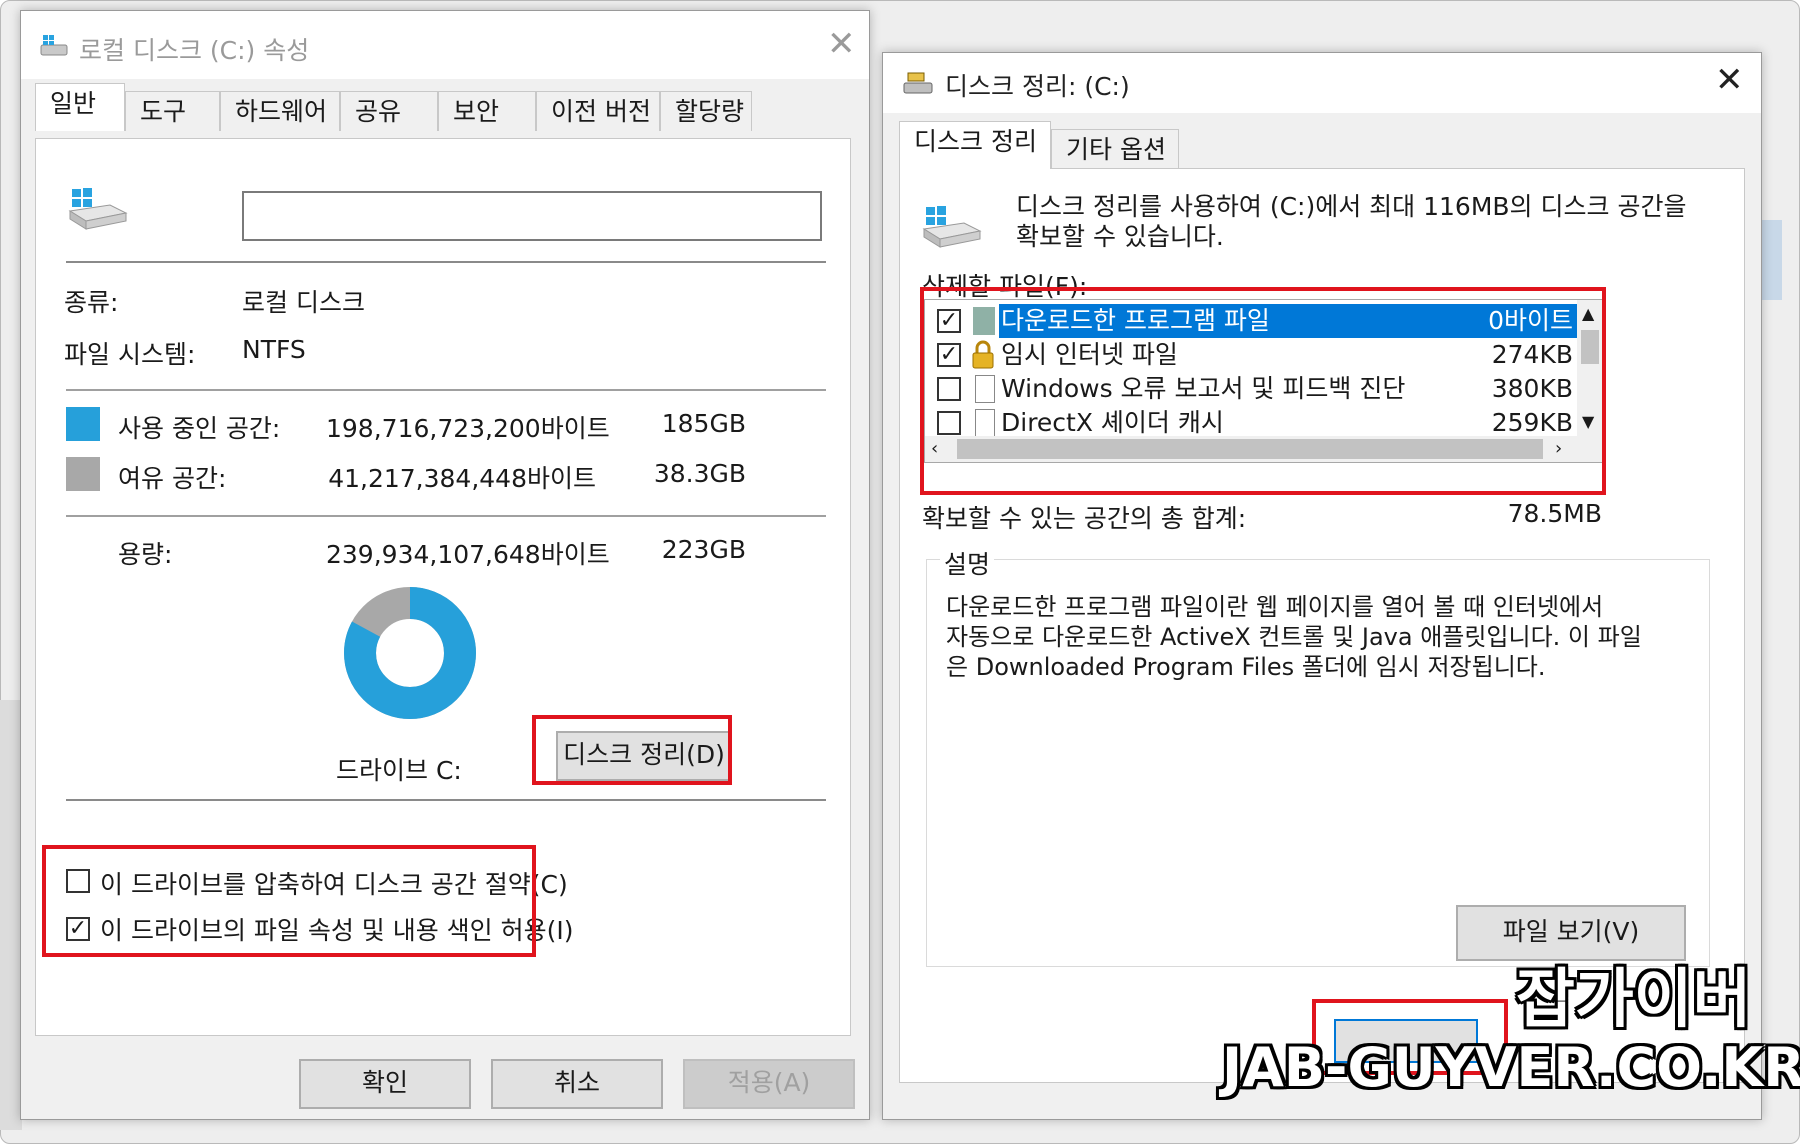 This screenshot has height=1144, width=1800. I want to click on free-space-swatch, so click(83, 474).